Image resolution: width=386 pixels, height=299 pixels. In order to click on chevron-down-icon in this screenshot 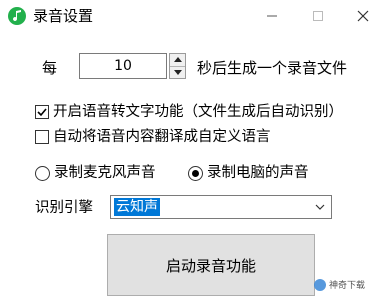, I will do `click(320, 207)`.